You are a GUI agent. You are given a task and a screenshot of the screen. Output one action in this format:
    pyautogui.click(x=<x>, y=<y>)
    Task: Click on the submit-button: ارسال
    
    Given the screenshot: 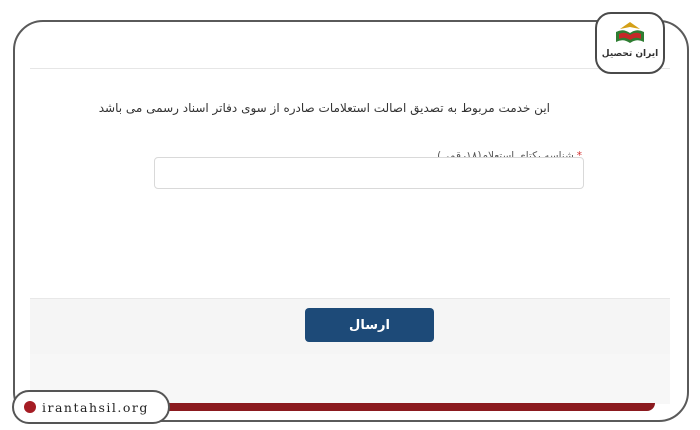 What is the action you would take?
    pyautogui.click(x=369, y=325)
    